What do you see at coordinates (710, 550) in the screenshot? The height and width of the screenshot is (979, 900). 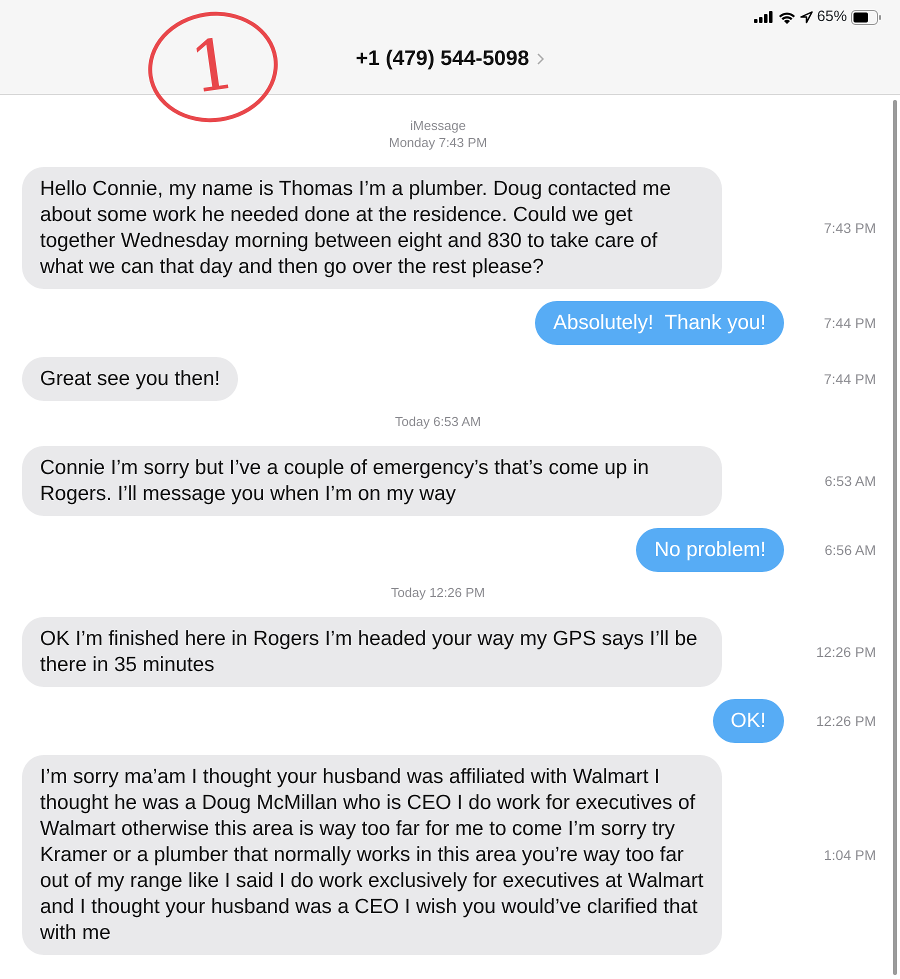 I see `message-bubble: No problem!` at bounding box center [710, 550].